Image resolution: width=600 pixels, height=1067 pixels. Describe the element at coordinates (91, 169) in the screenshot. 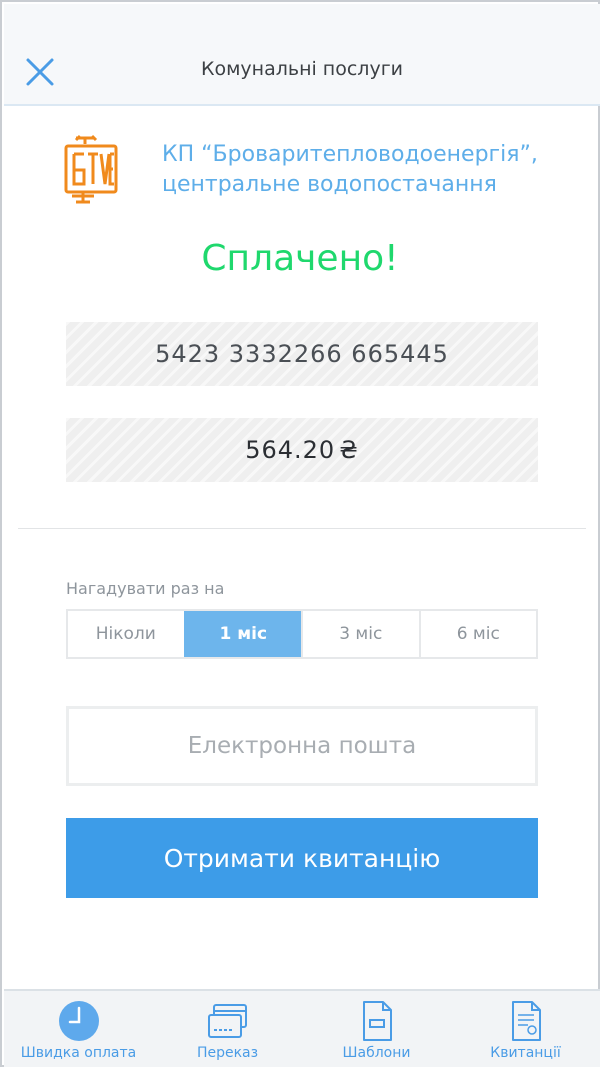

I see `provider-logo` at that location.